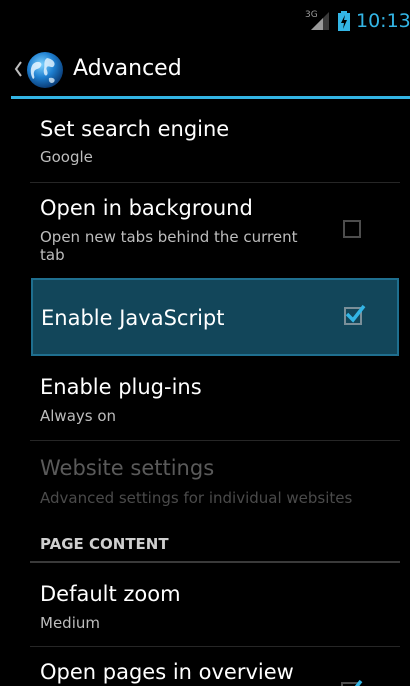  What do you see at coordinates (215, 142) in the screenshot?
I see `pref-set-search-engine: Set search engine Google` at bounding box center [215, 142].